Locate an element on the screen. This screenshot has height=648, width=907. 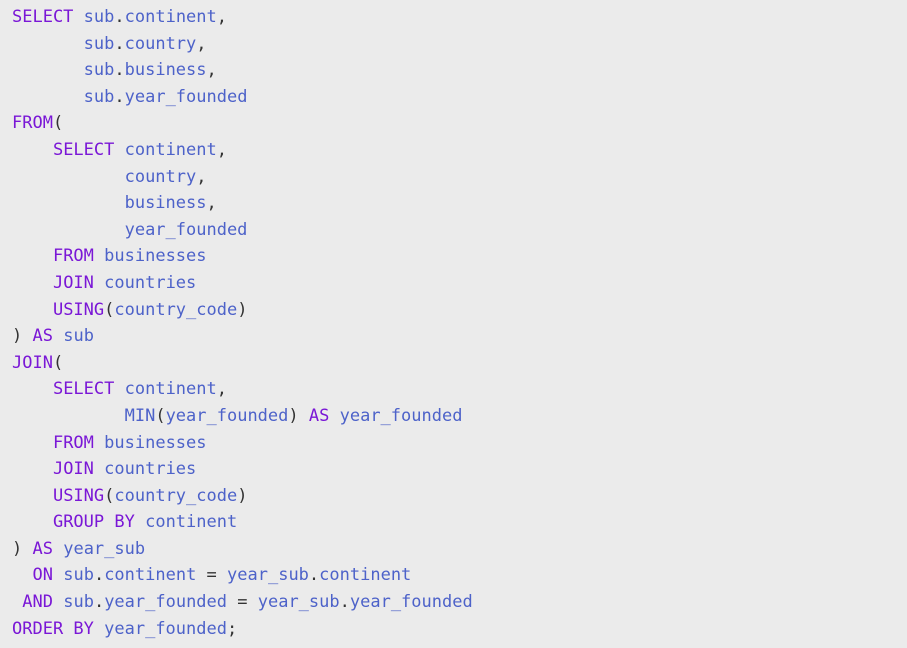
code-line: USING(country_code) is located at coordinates (459, 496).